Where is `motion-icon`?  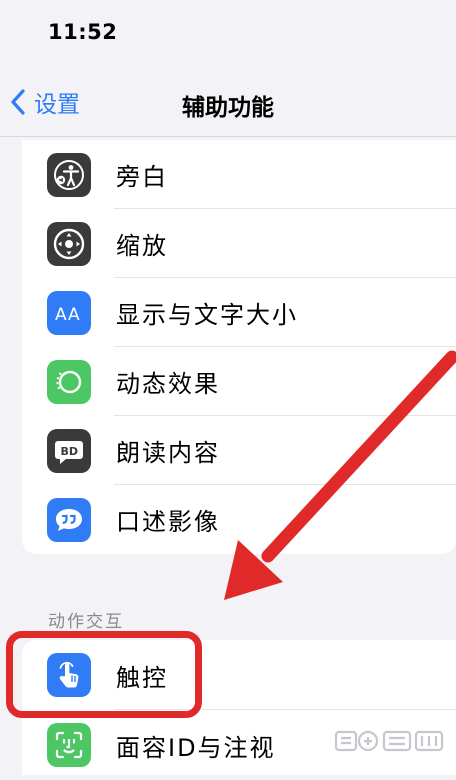 motion-icon is located at coordinates (69, 381).